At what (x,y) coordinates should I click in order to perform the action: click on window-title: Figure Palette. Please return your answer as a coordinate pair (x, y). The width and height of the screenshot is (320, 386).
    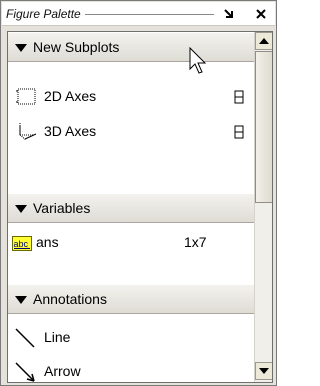
    Looking at the image, I should click on (45, 14).